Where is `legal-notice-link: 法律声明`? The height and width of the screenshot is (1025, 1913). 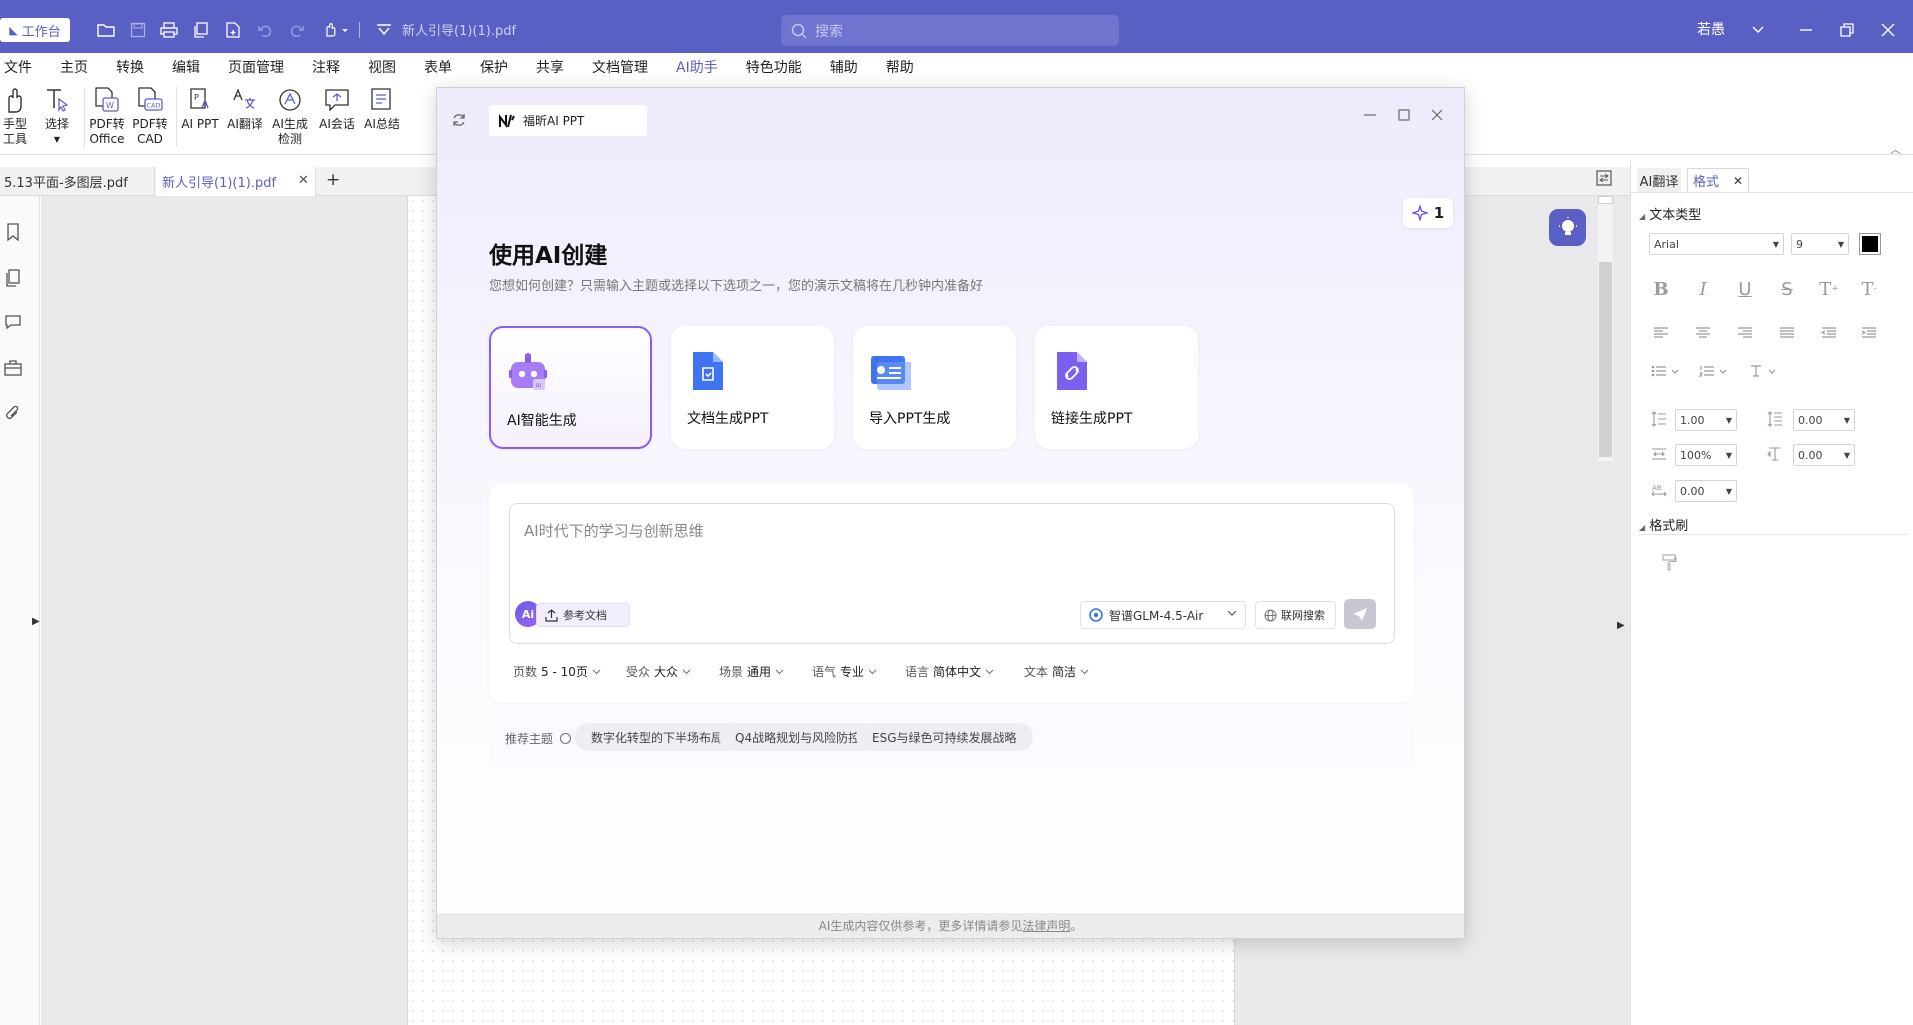
legal-notice-link: 法律声明 is located at coordinates (1046, 925).